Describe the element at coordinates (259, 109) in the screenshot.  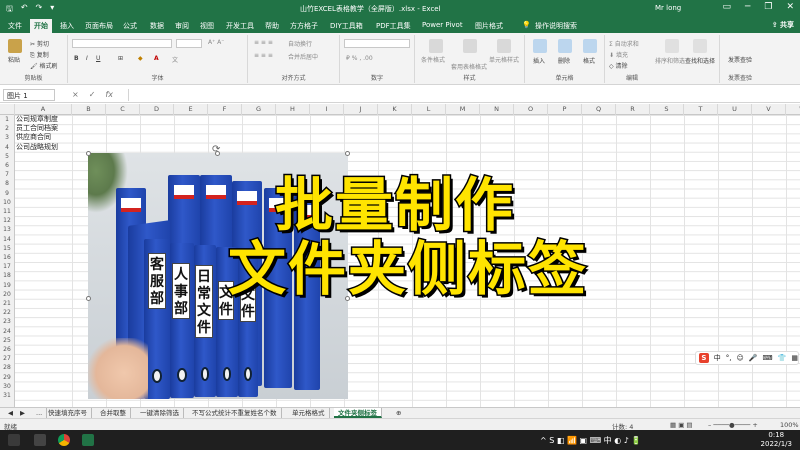
I see `column-header-g: G` at that location.